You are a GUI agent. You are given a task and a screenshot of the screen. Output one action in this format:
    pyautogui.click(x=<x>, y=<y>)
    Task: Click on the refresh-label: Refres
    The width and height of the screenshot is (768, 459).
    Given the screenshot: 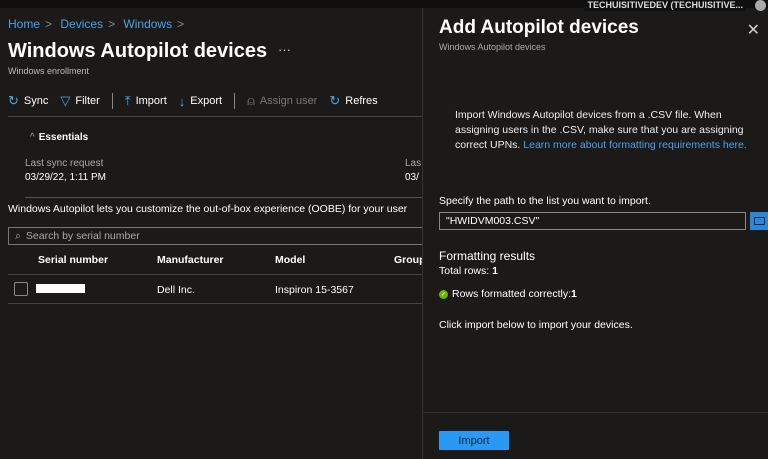 What is the action you would take?
    pyautogui.click(x=361, y=101)
    